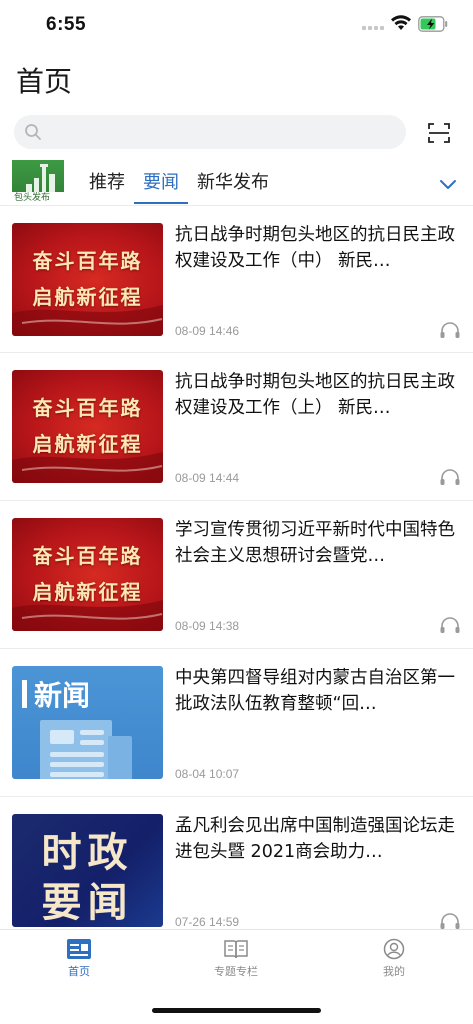  Describe the element at coordinates (87, 903) in the screenshot. I see `banner-line-2: 要闻` at that location.